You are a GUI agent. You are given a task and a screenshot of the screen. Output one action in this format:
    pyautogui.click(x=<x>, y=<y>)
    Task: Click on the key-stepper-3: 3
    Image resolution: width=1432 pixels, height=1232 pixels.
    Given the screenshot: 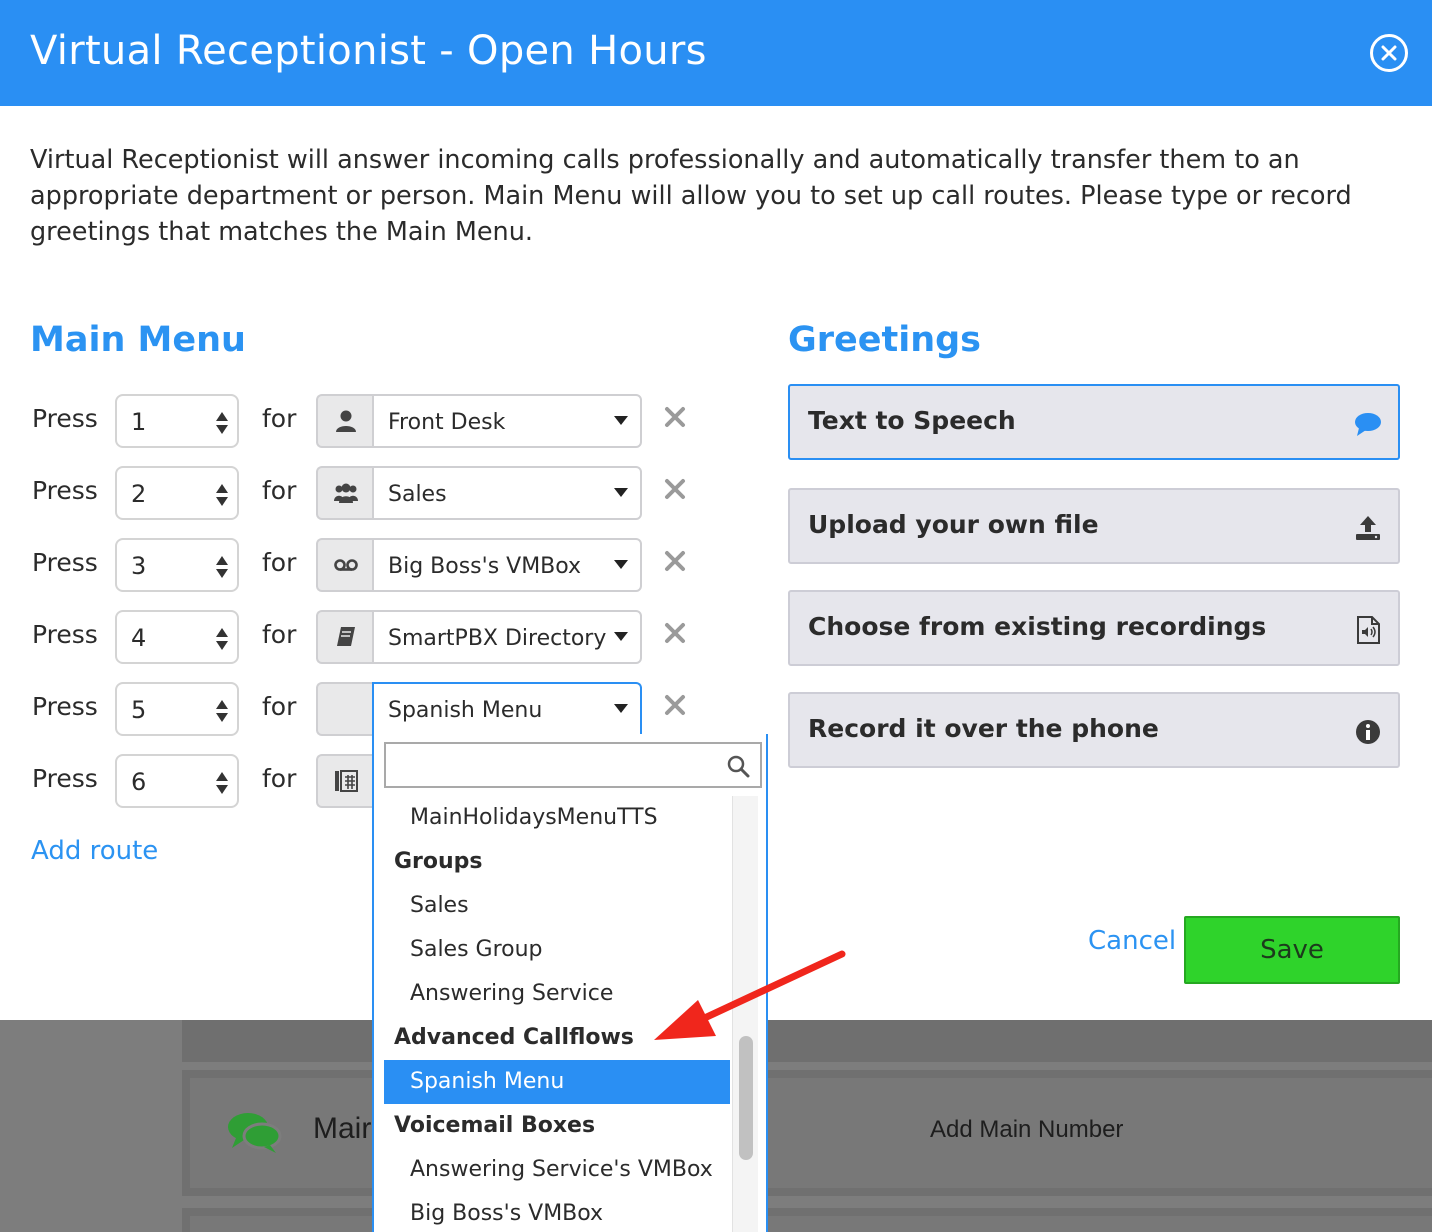 What is the action you would take?
    pyautogui.click(x=177, y=565)
    